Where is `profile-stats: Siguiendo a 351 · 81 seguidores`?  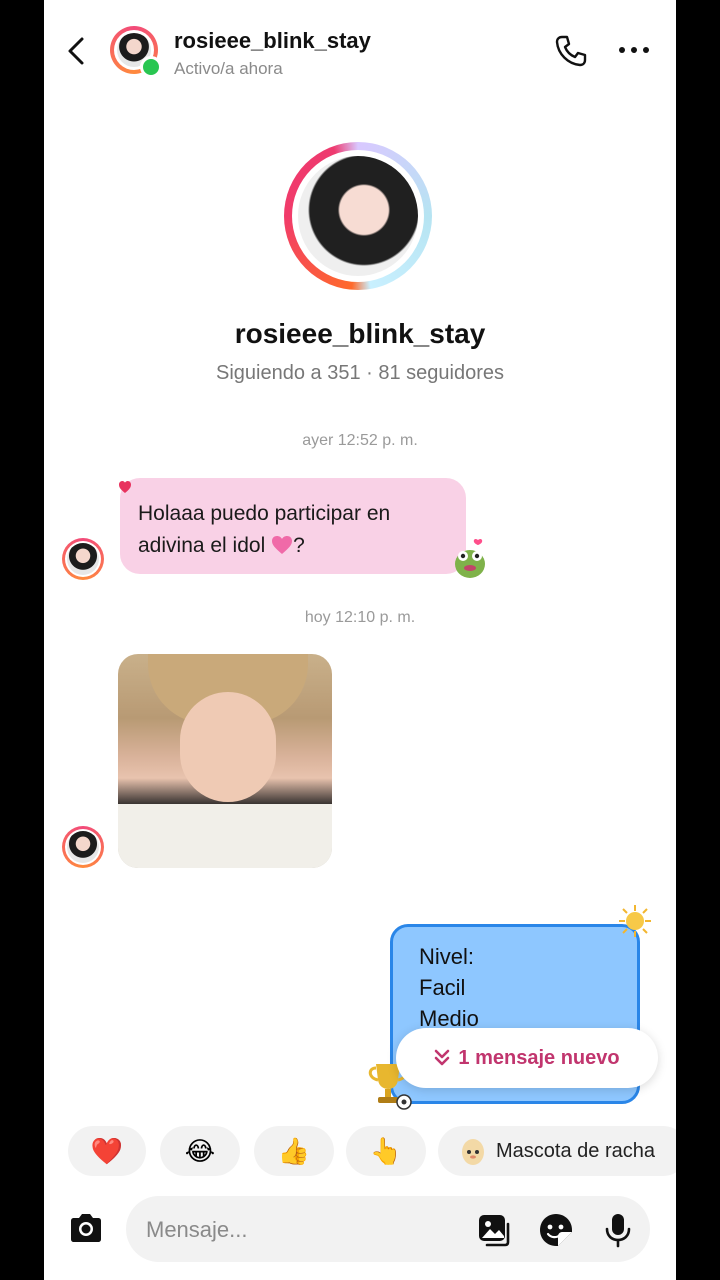 profile-stats: Siguiendo a 351 · 81 seguidores is located at coordinates (360, 373).